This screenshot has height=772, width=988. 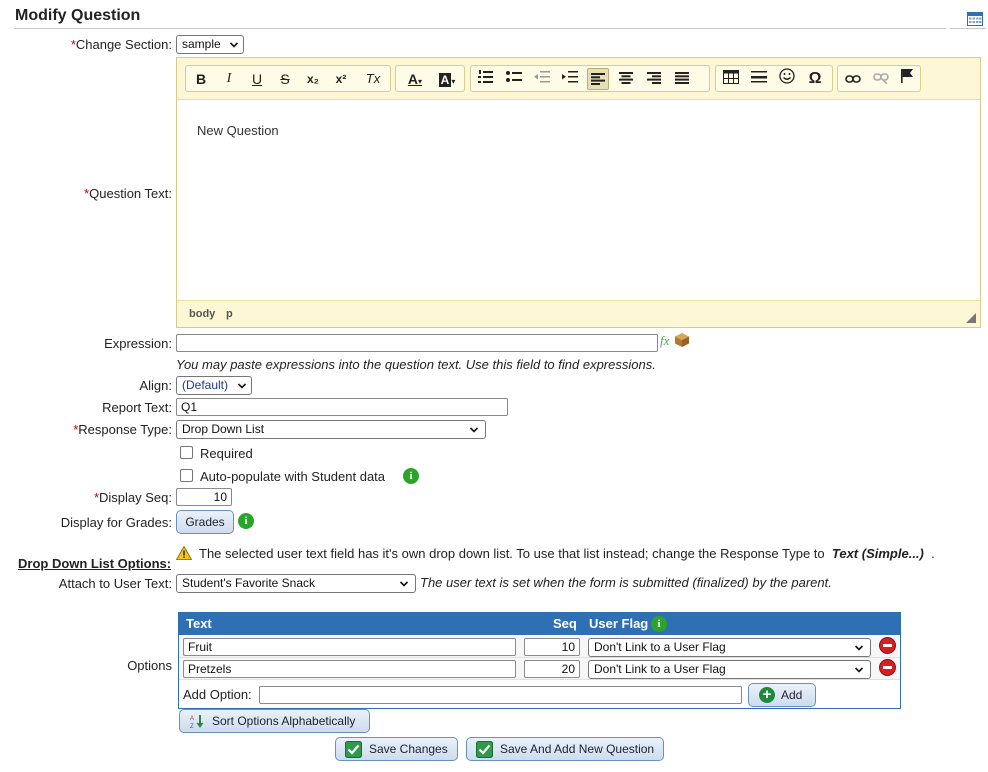 I want to click on response-type-select: Drop Down List, so click(x=331, y=429).